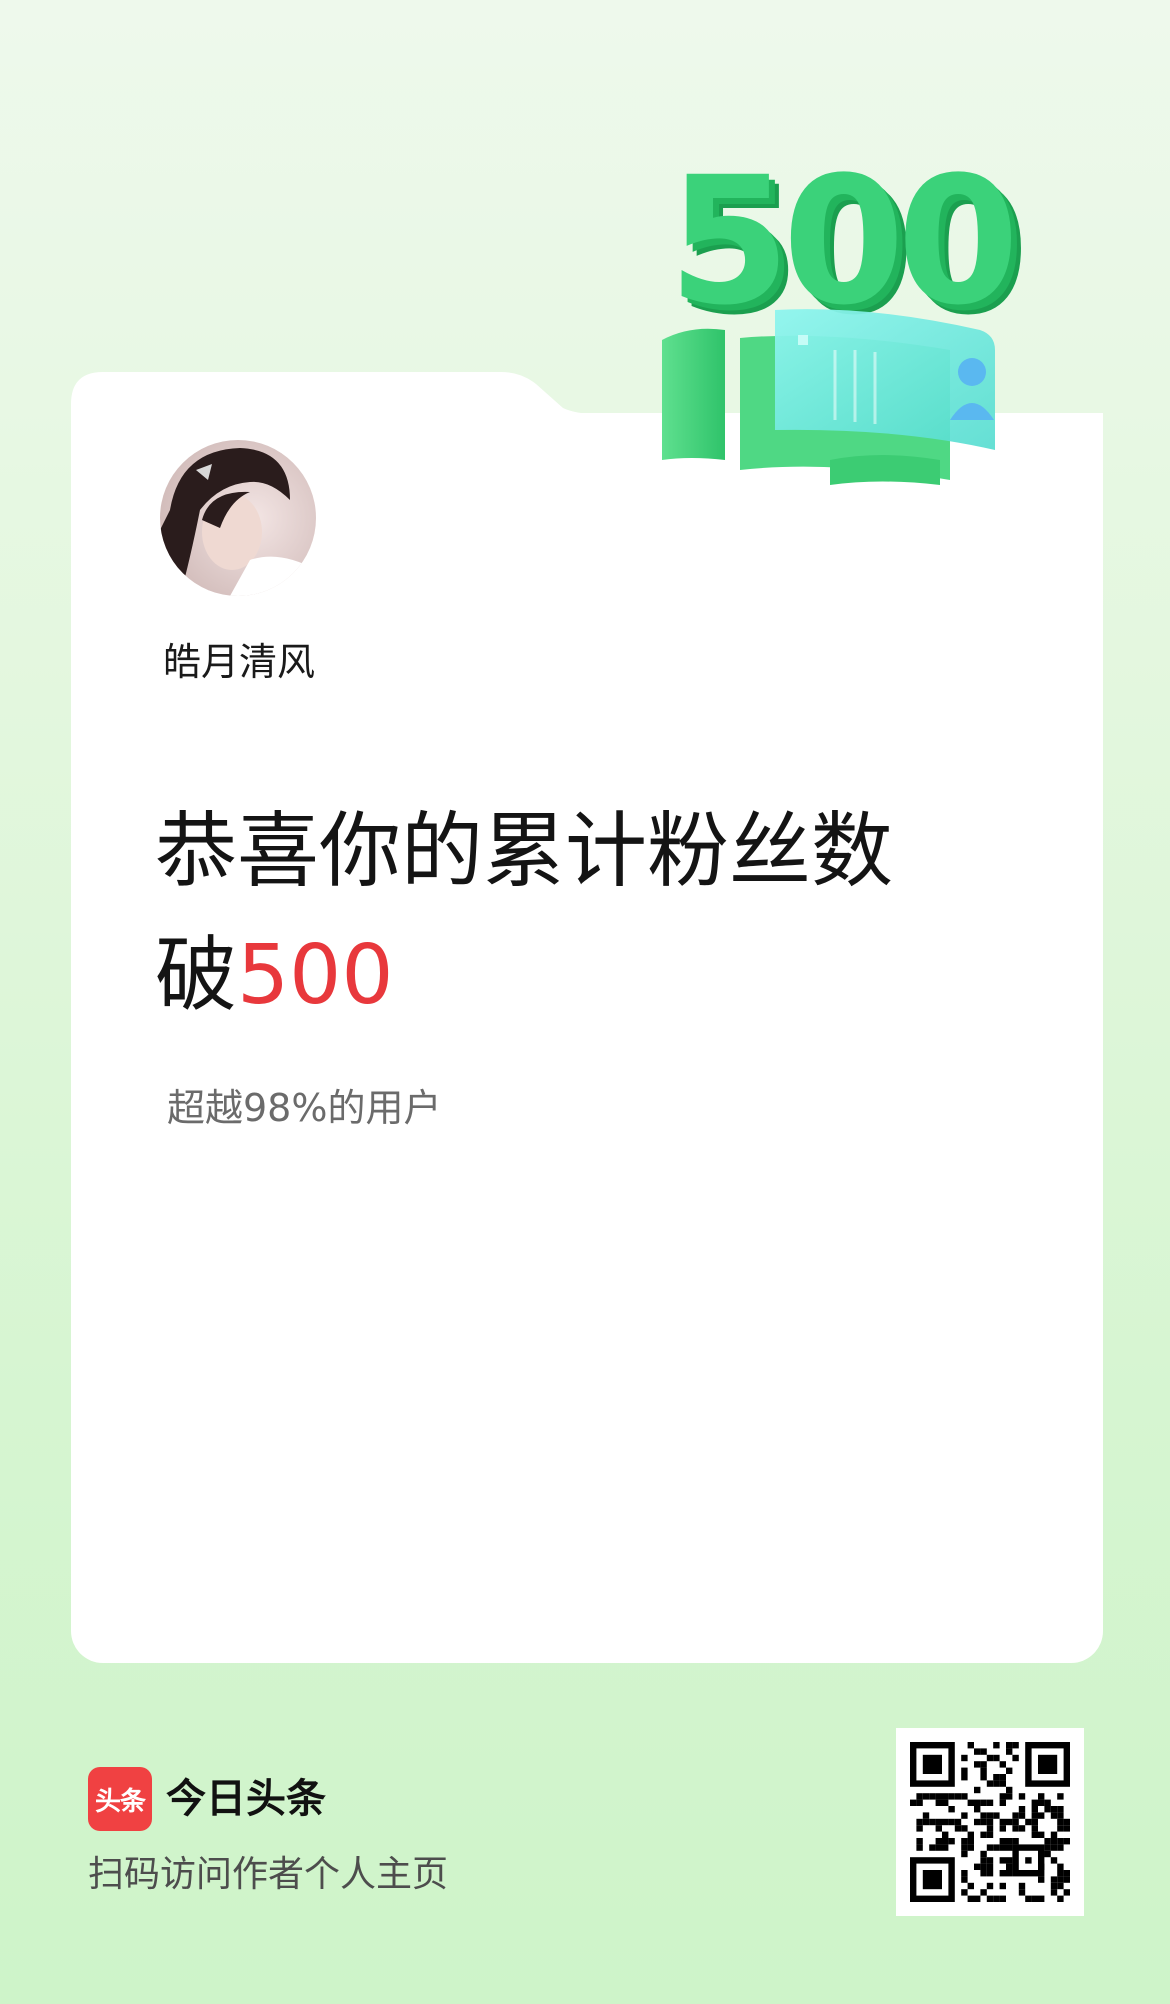 Image resolution: width=1170 pixels, height=2004 pixels. What do you see at coordinates (268, 1874) in the screenshot?
I see `scan-caption: 扫码访问作者个人主页` at bounding box center [268, 1874].